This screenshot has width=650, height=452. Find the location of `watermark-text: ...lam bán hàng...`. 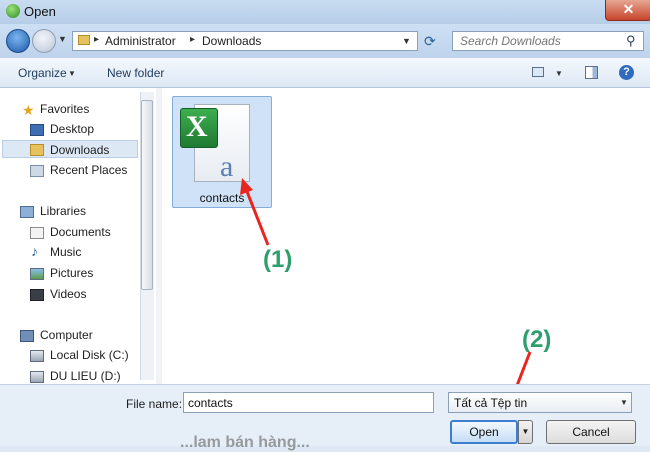

watermark-text: ...lam bán hàng... is located at coordinates (245, 442).